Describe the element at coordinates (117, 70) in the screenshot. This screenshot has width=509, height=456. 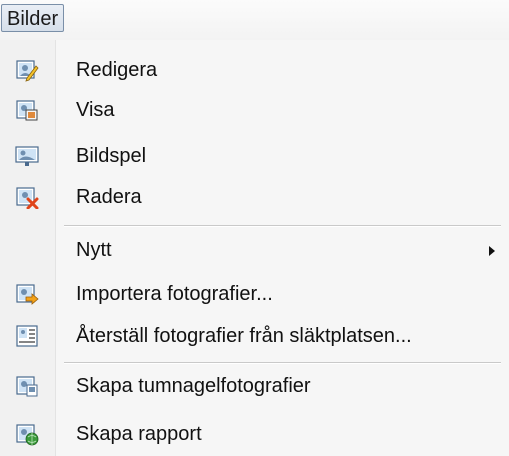
I see `menu-item-label: Redigera` at that location.